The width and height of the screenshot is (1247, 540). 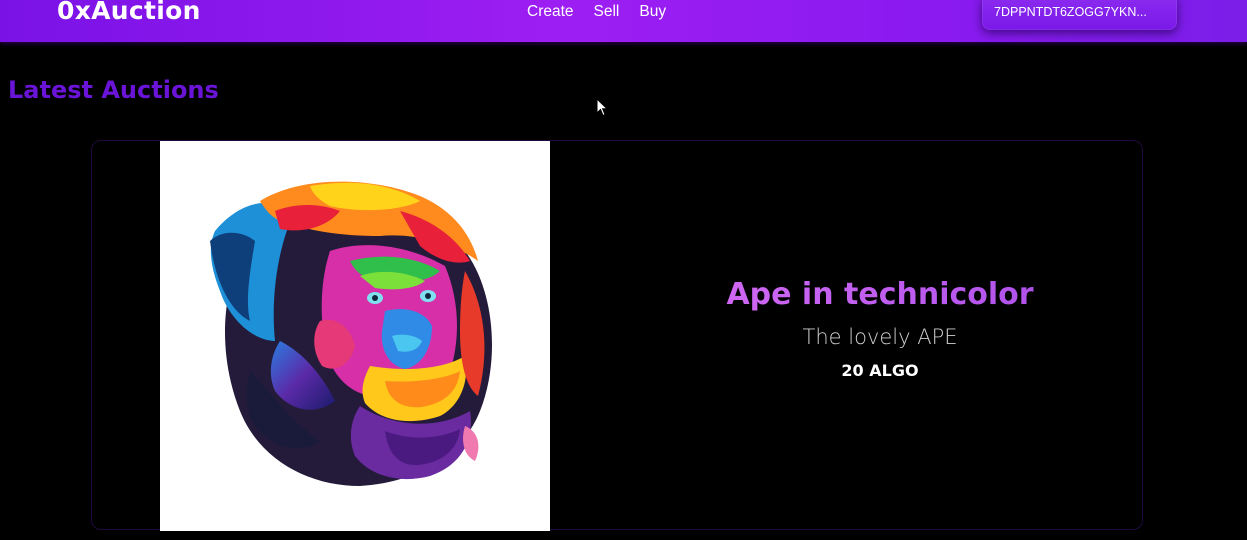 I want to click on nft-title: Ape in technicolor, so click(x=880, y=295).